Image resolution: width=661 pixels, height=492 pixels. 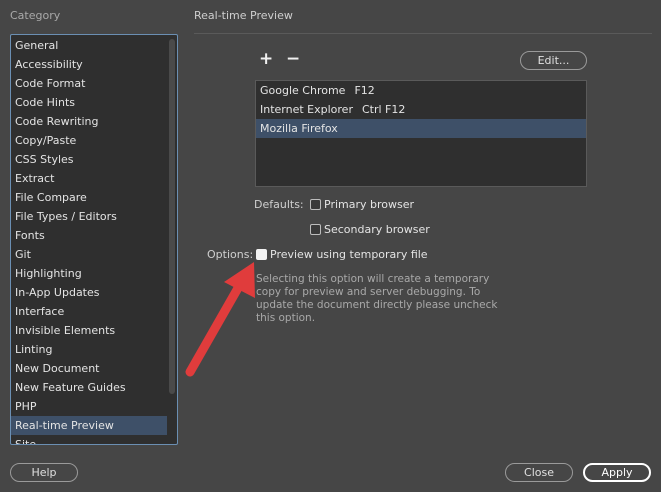 I want to click on category-item: Code Rewriting, so click(x=89, y=121).